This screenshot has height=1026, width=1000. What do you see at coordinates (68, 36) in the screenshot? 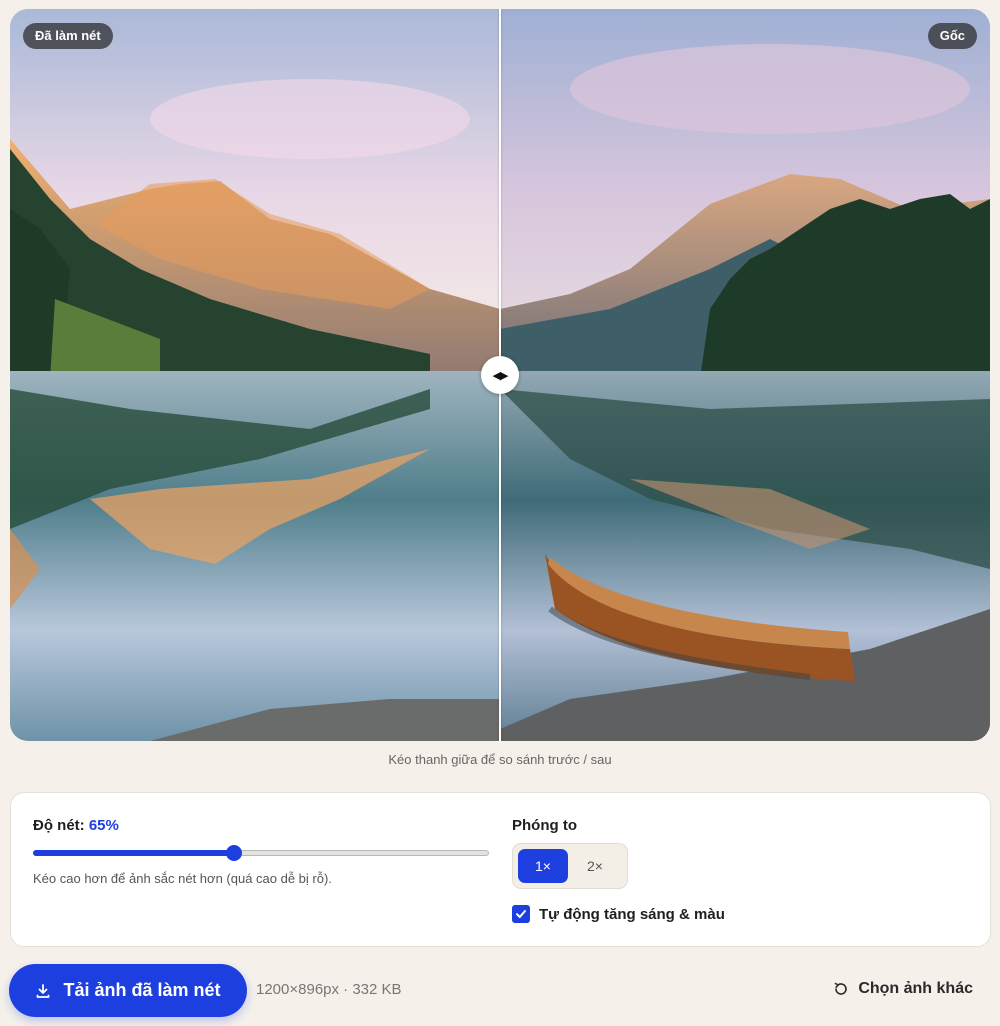
I see `enhanced-badge: Đã làm nét` at bounding box center [68, 36].